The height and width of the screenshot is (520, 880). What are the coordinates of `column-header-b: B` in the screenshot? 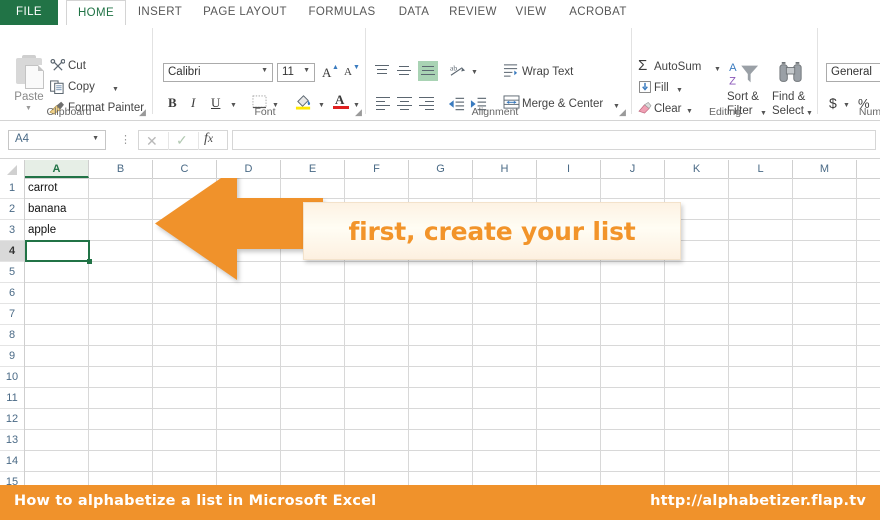 It's located at (121, 169).